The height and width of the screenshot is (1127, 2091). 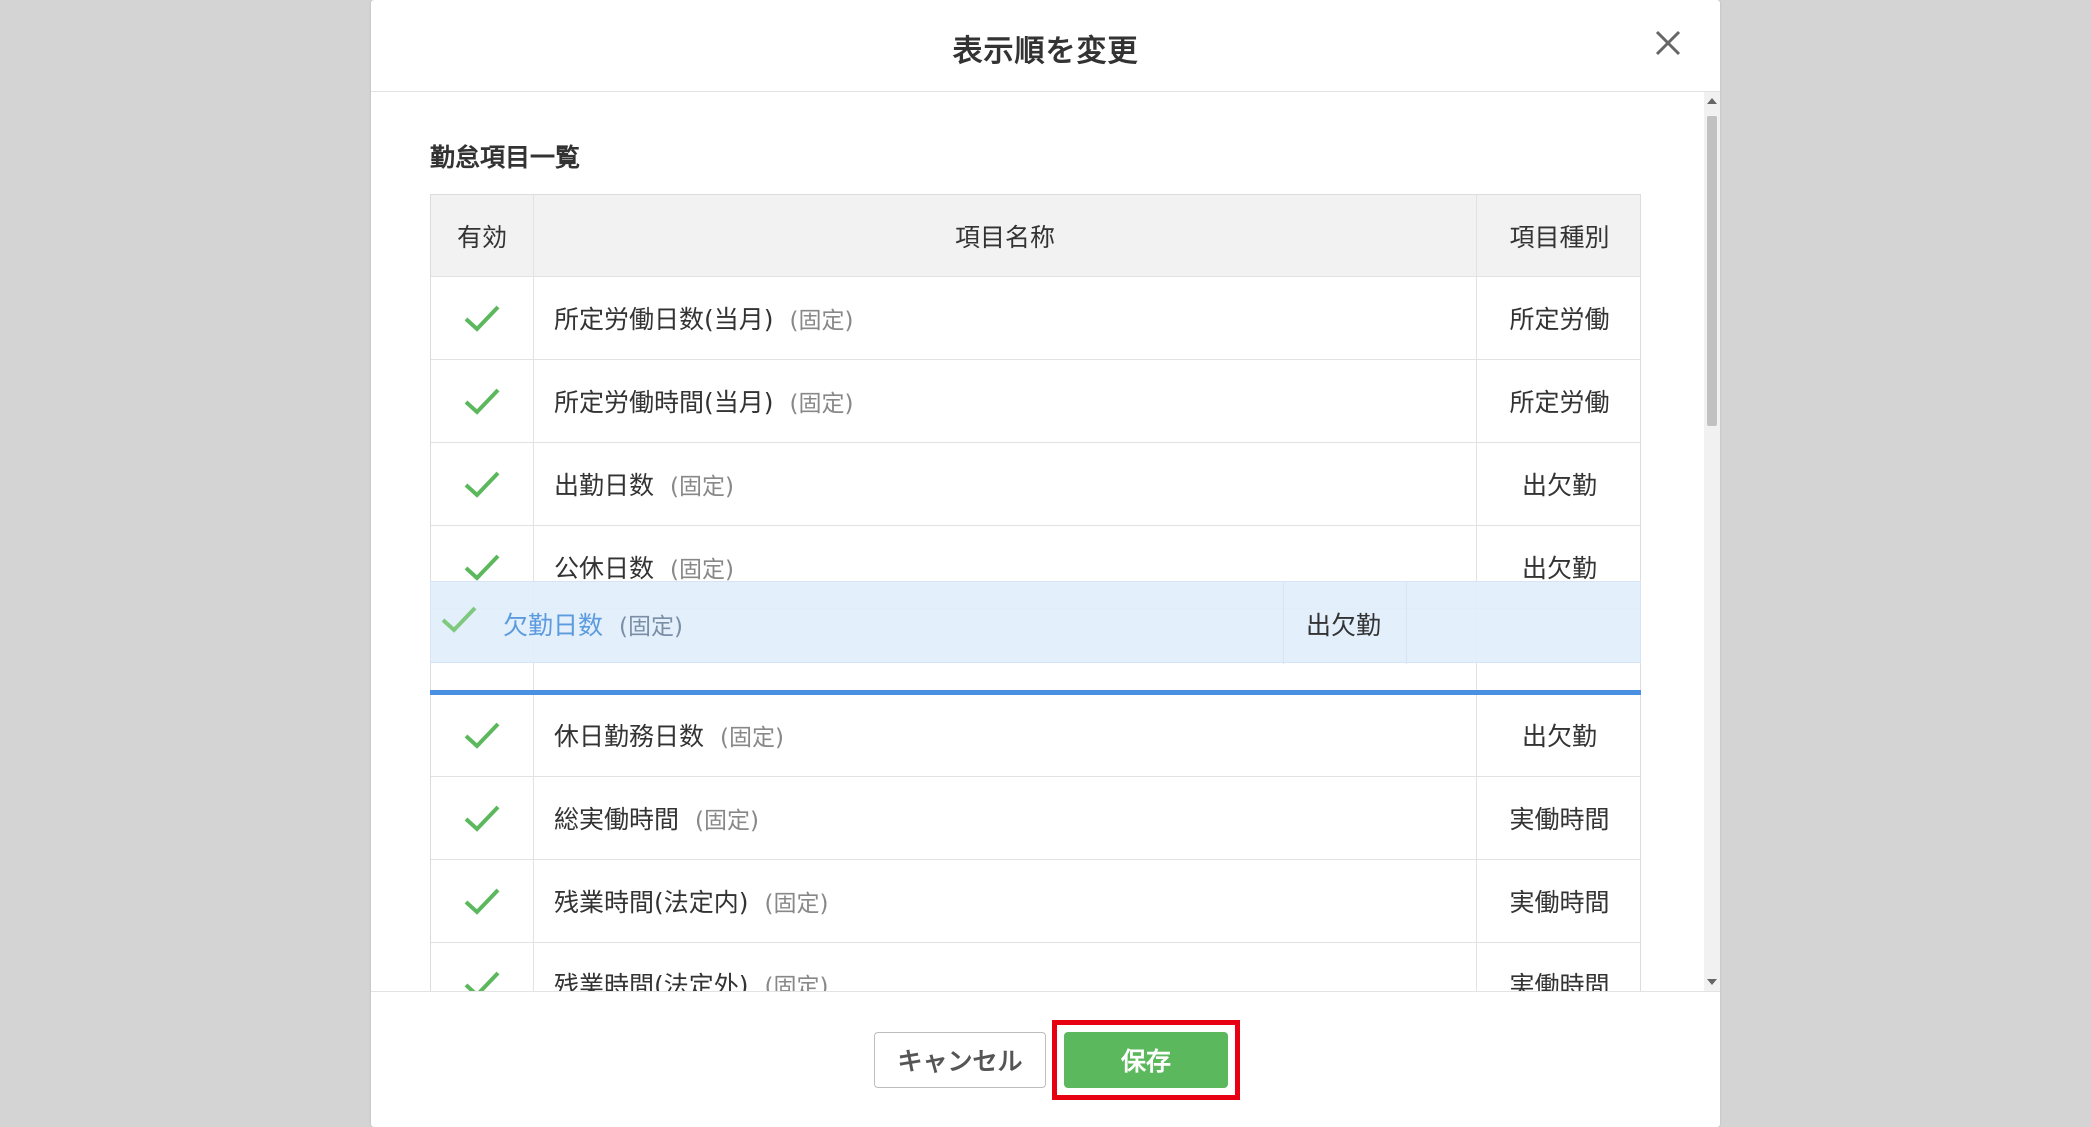 What do you see at coordinates (1146, 1060) in the screenshot?
I see `save-button: 保存` at bounding box center [1146, 1060].